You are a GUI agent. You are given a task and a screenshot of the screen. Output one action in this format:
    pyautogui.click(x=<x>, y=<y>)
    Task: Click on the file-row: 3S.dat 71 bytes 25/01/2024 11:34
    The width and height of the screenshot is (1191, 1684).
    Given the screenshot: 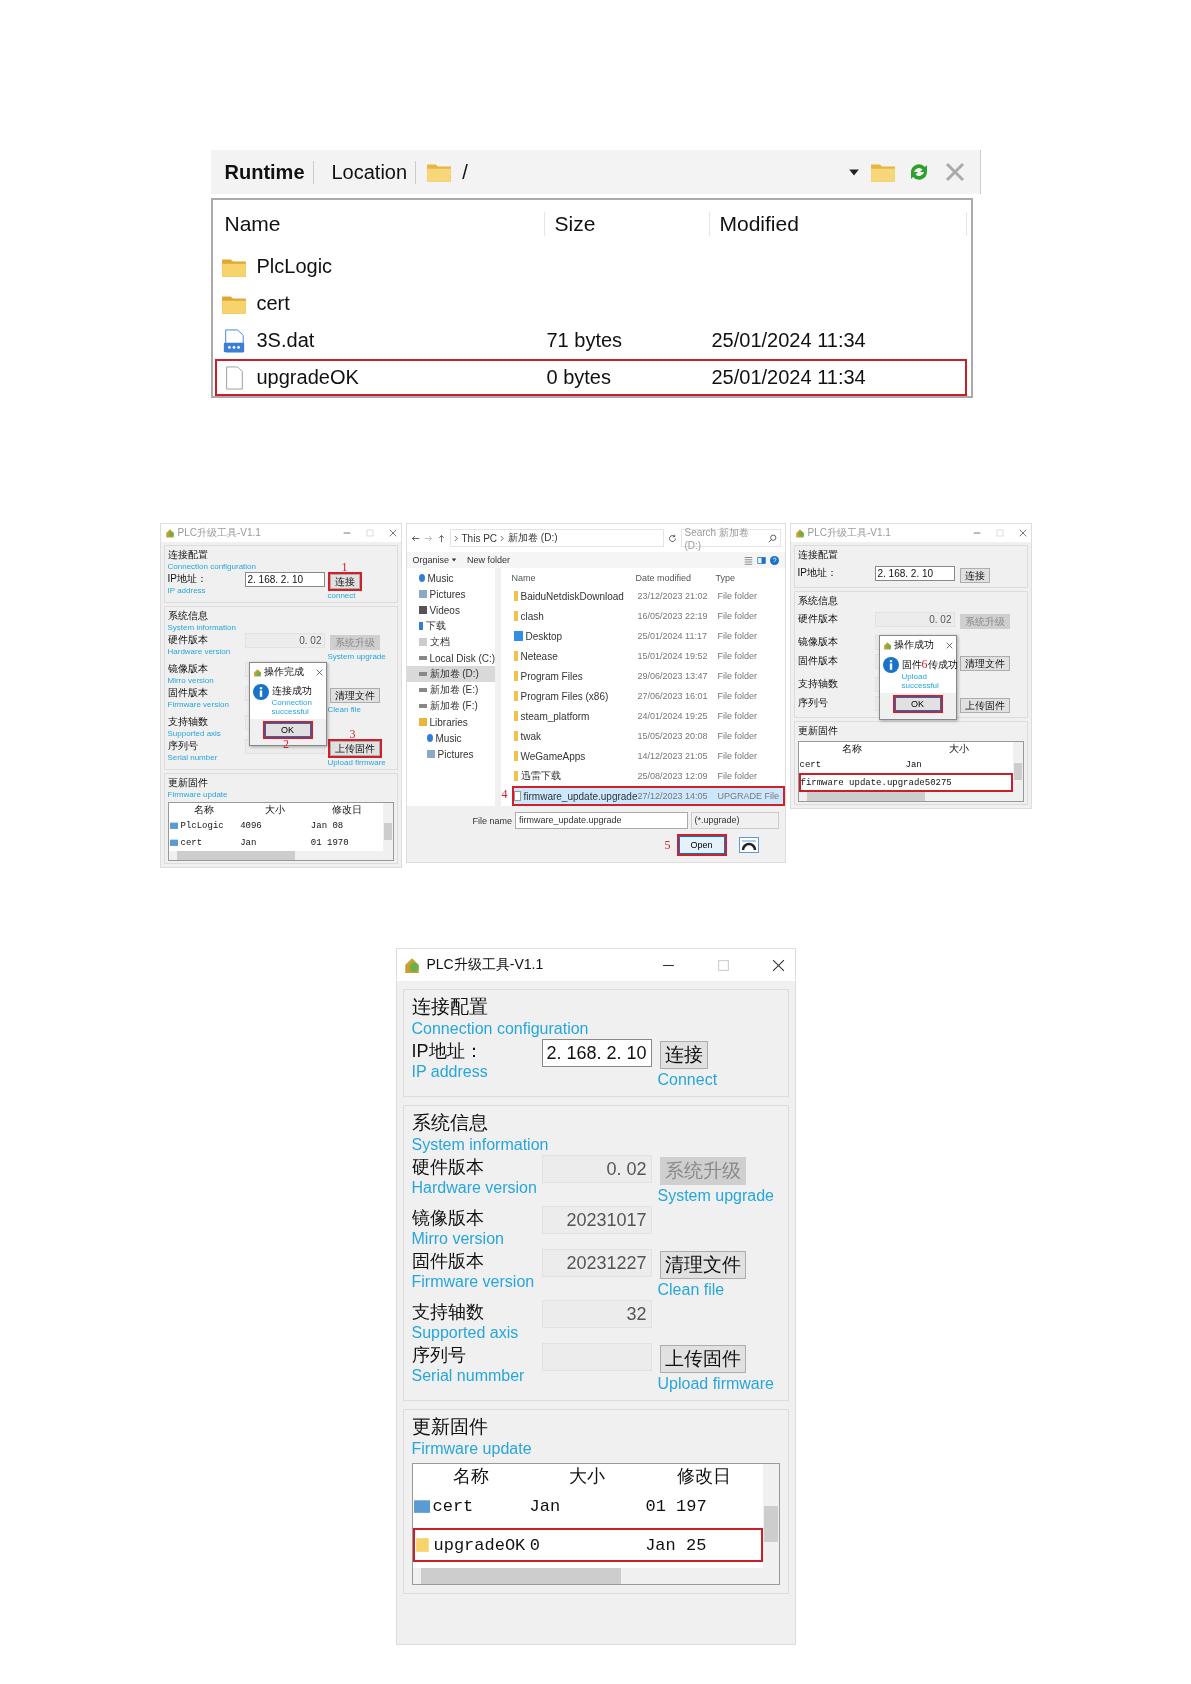 What is the action you would take?
    pyautogui.click(x=590, y=340)
    